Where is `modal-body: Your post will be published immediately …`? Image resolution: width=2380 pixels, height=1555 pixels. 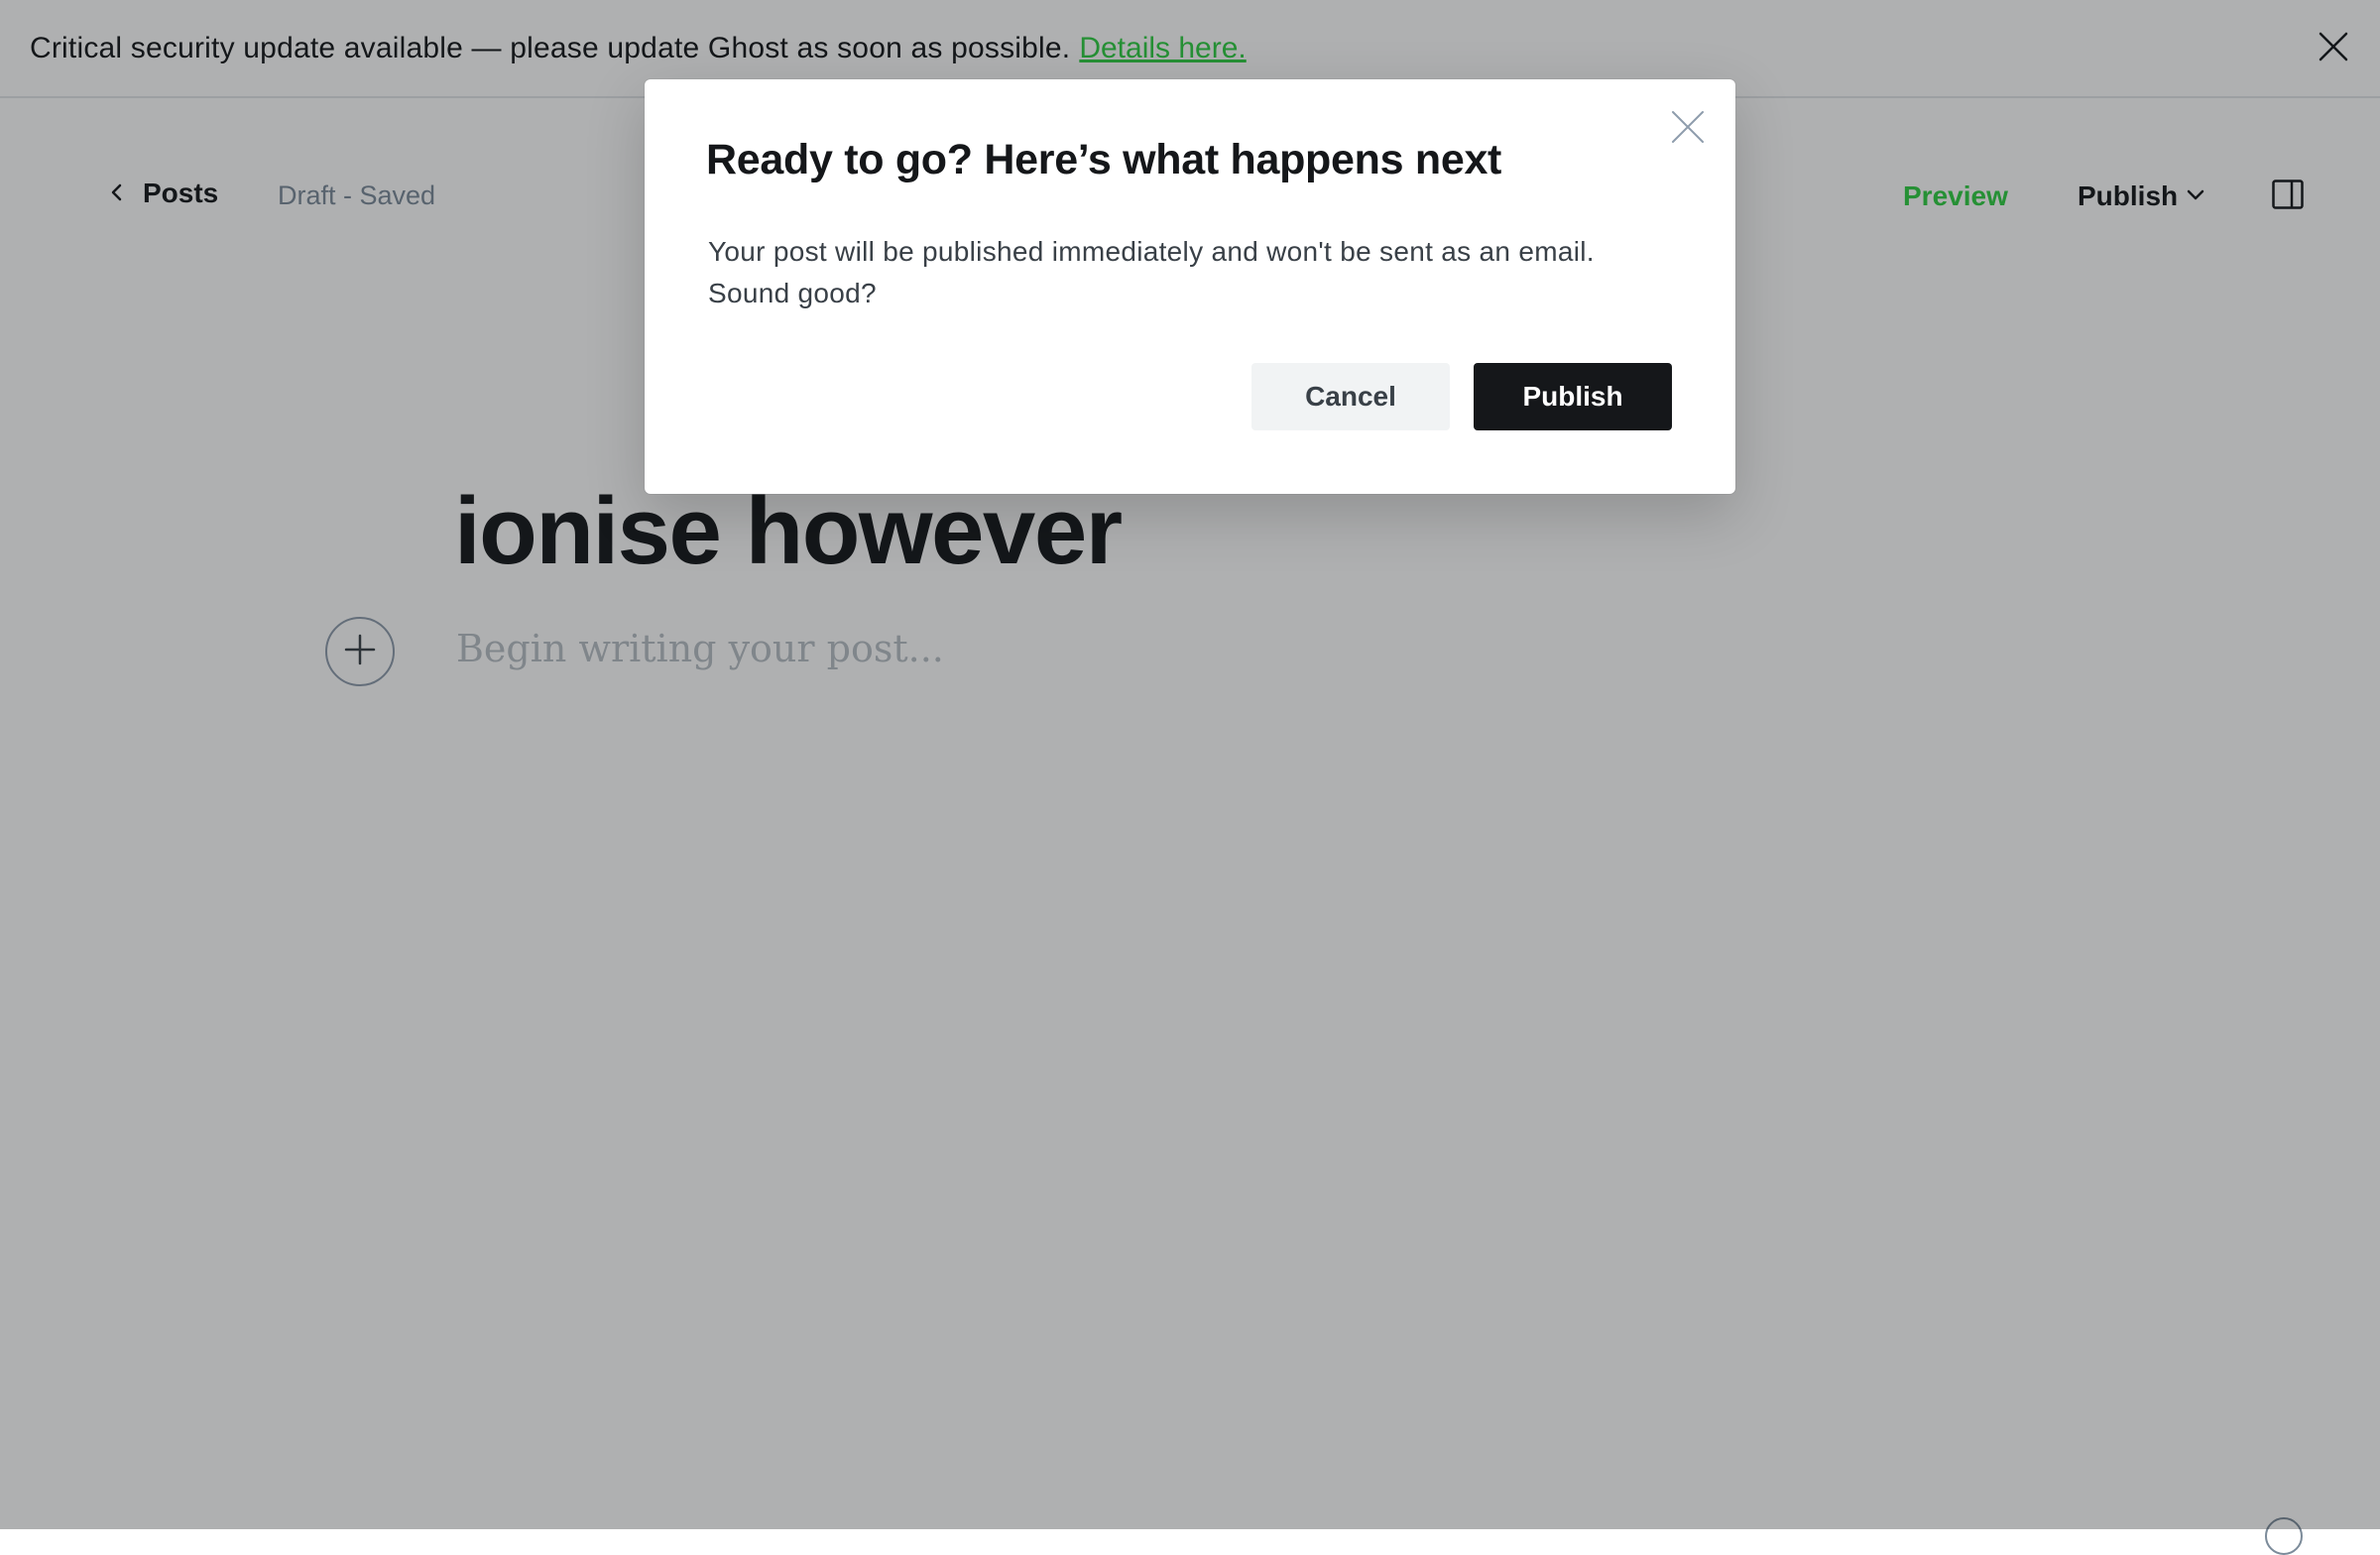 modal-body: Your post will be published immediately … is located at coordinates (1151, 272).